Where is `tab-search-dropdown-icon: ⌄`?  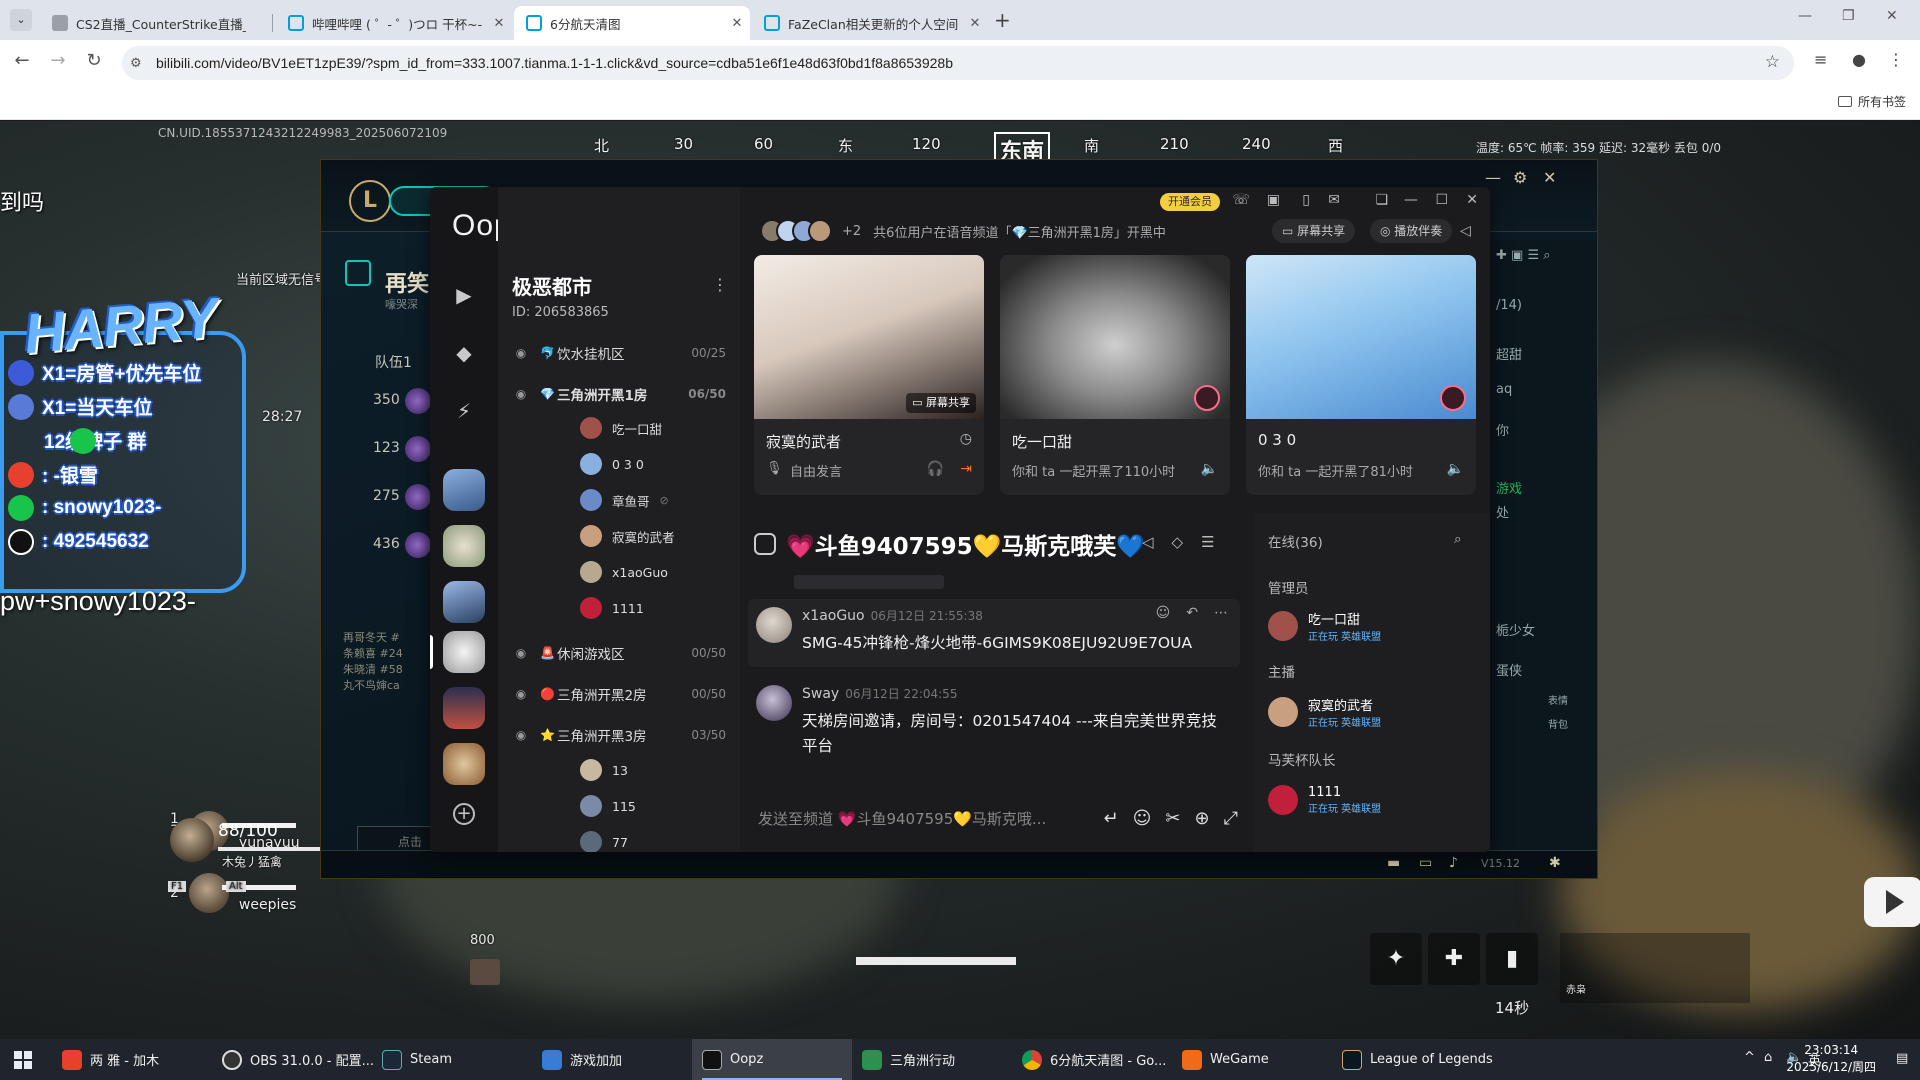
tab-search-dropdown-icon: ⌄ is located at coordinates (21, 20).